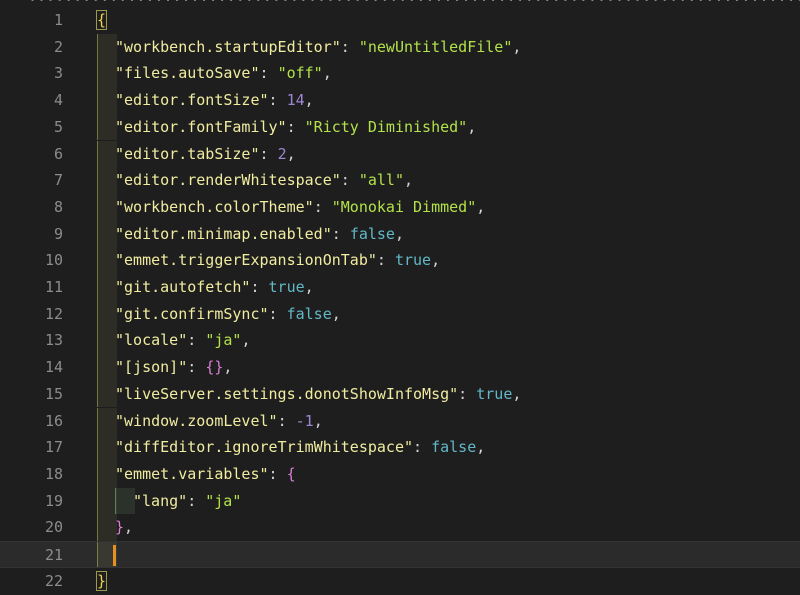 The image size is (800, 595). Describe the element at coordinates (259, 234) in the screenshot. I see `code-text: "editor.minimap.enabled": false,` at that location.